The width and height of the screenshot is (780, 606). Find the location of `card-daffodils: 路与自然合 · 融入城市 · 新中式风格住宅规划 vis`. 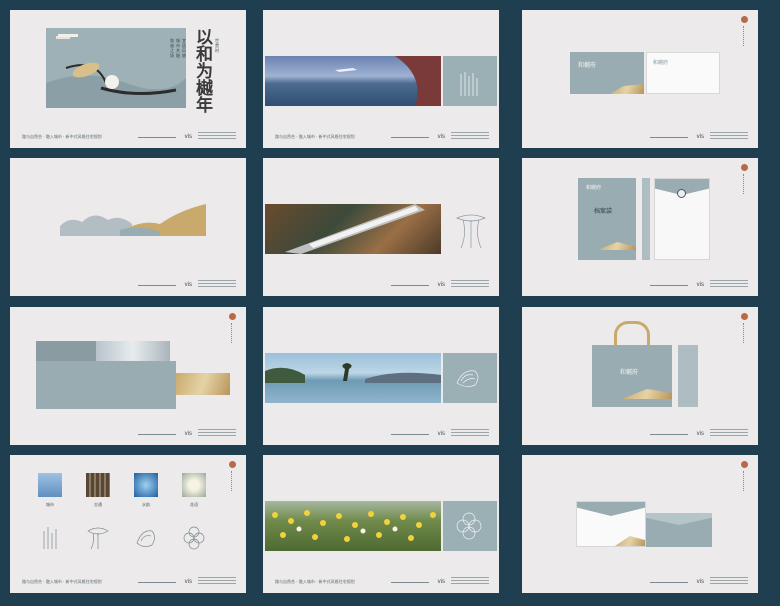

card-daffodils: 路与自然合 · 融入城市 · 新中式风格住宅规划 vis is located at coordinates (381, 524).